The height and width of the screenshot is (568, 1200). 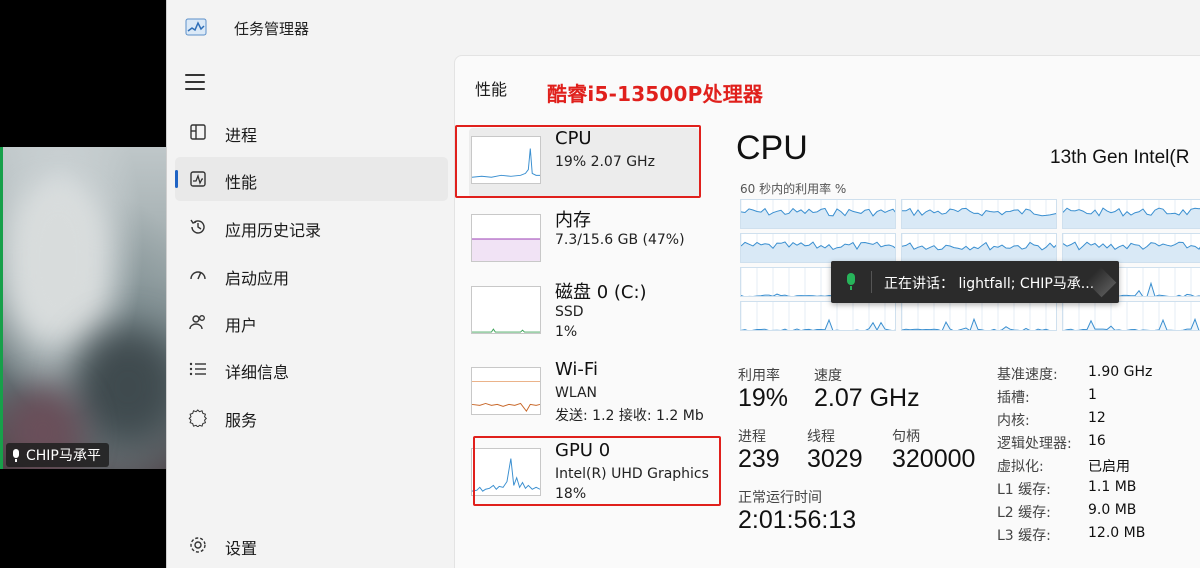 What do you see at coordinates (828, 376) in the screenshot?
I see `speed-label: 速度` at bounding box center [828, 376].